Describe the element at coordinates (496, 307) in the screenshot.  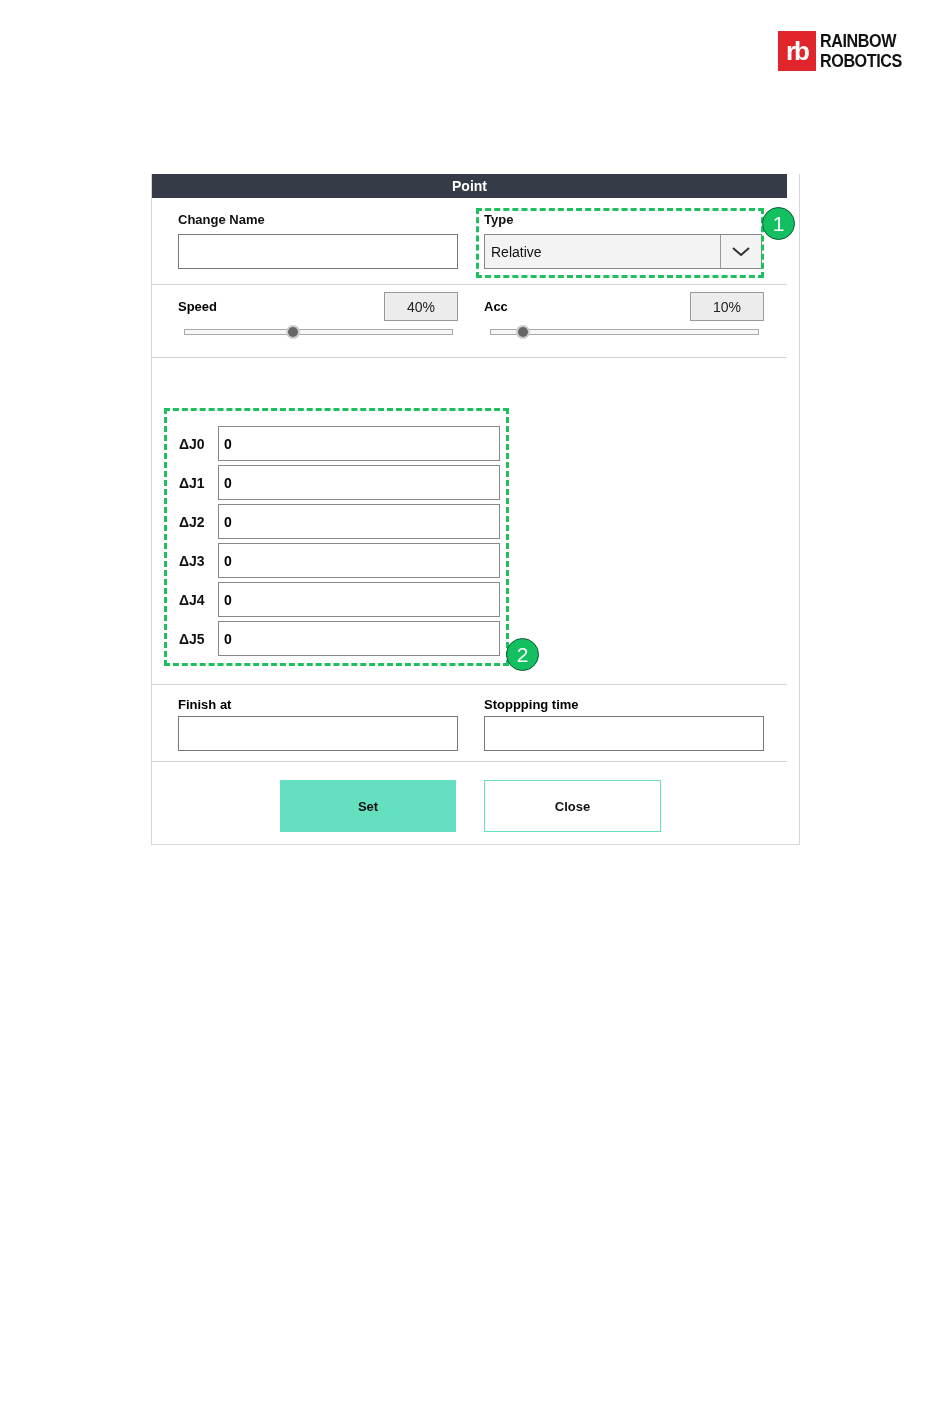
I see `slider-label: Acc` at that location.